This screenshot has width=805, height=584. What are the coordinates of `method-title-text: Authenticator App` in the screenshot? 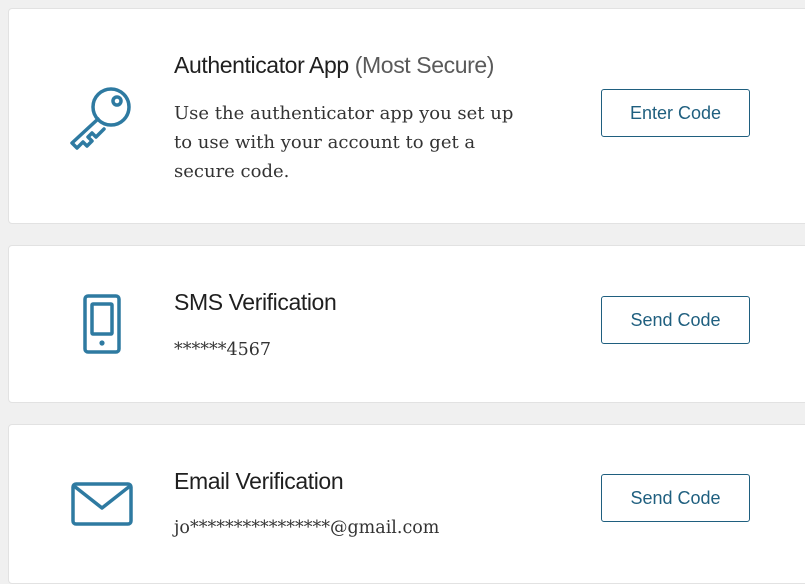 It's located at (261, 65).